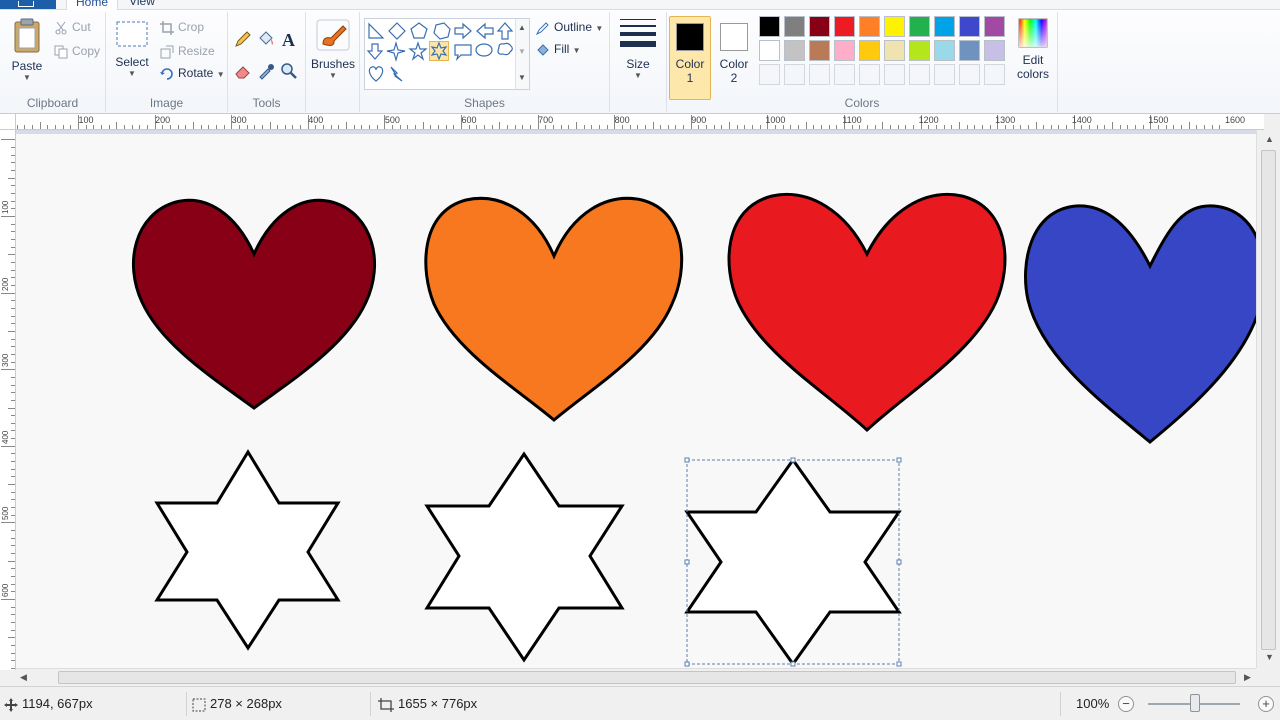 The width and height of the screenshot is (1280, 720). What do you see at coordinates (77, 51) in the screenshot?
I see `copy-button: Copy` at bounding box center [77, 51].